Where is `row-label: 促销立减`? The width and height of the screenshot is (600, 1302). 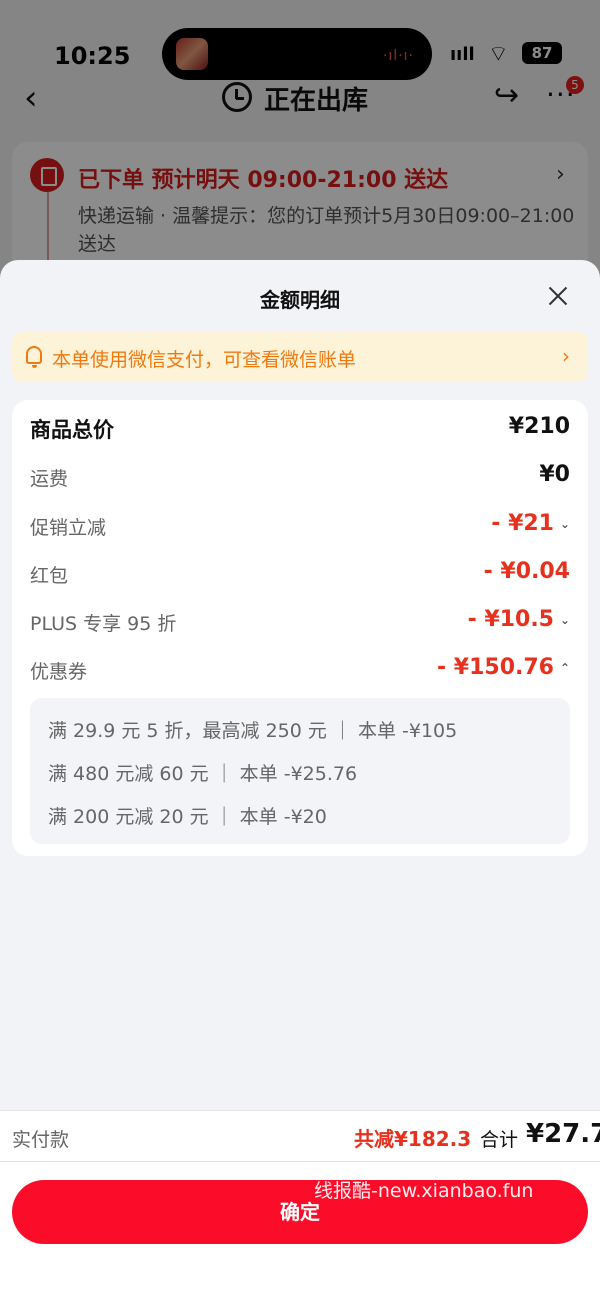 row-label: 促销立减 is located at coordinates (68, 528).